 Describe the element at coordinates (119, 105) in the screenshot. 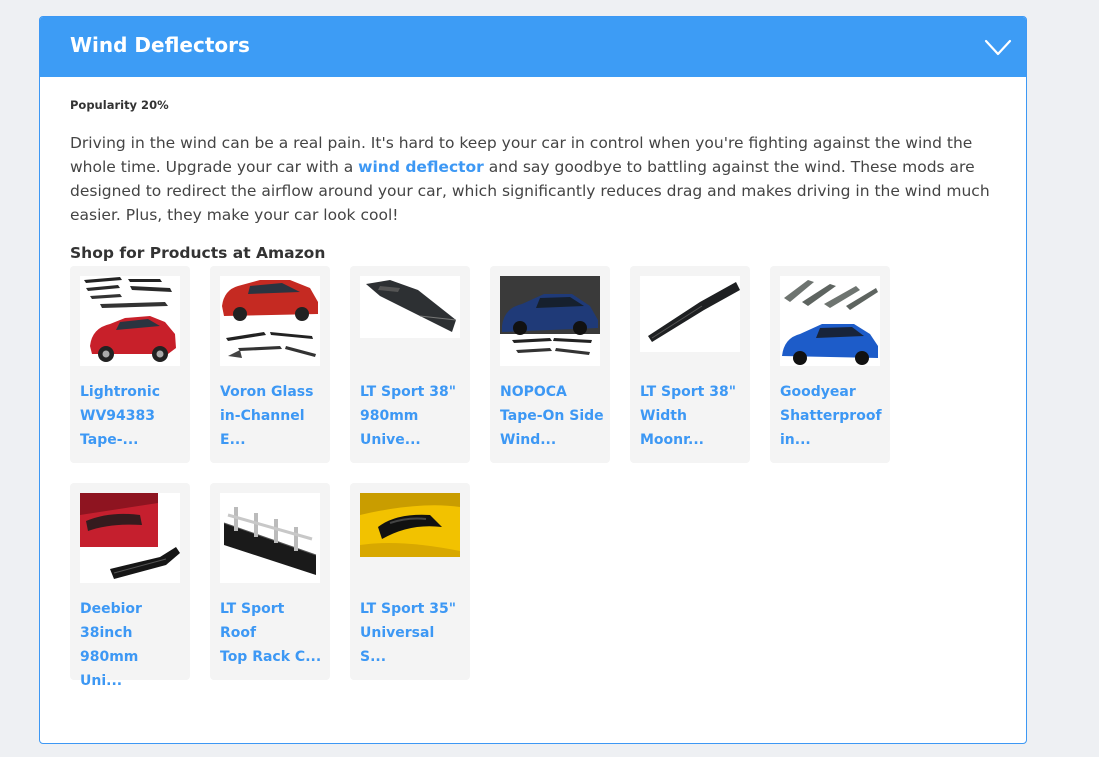

I see `popularity-label: Popularity 20%` at that location.